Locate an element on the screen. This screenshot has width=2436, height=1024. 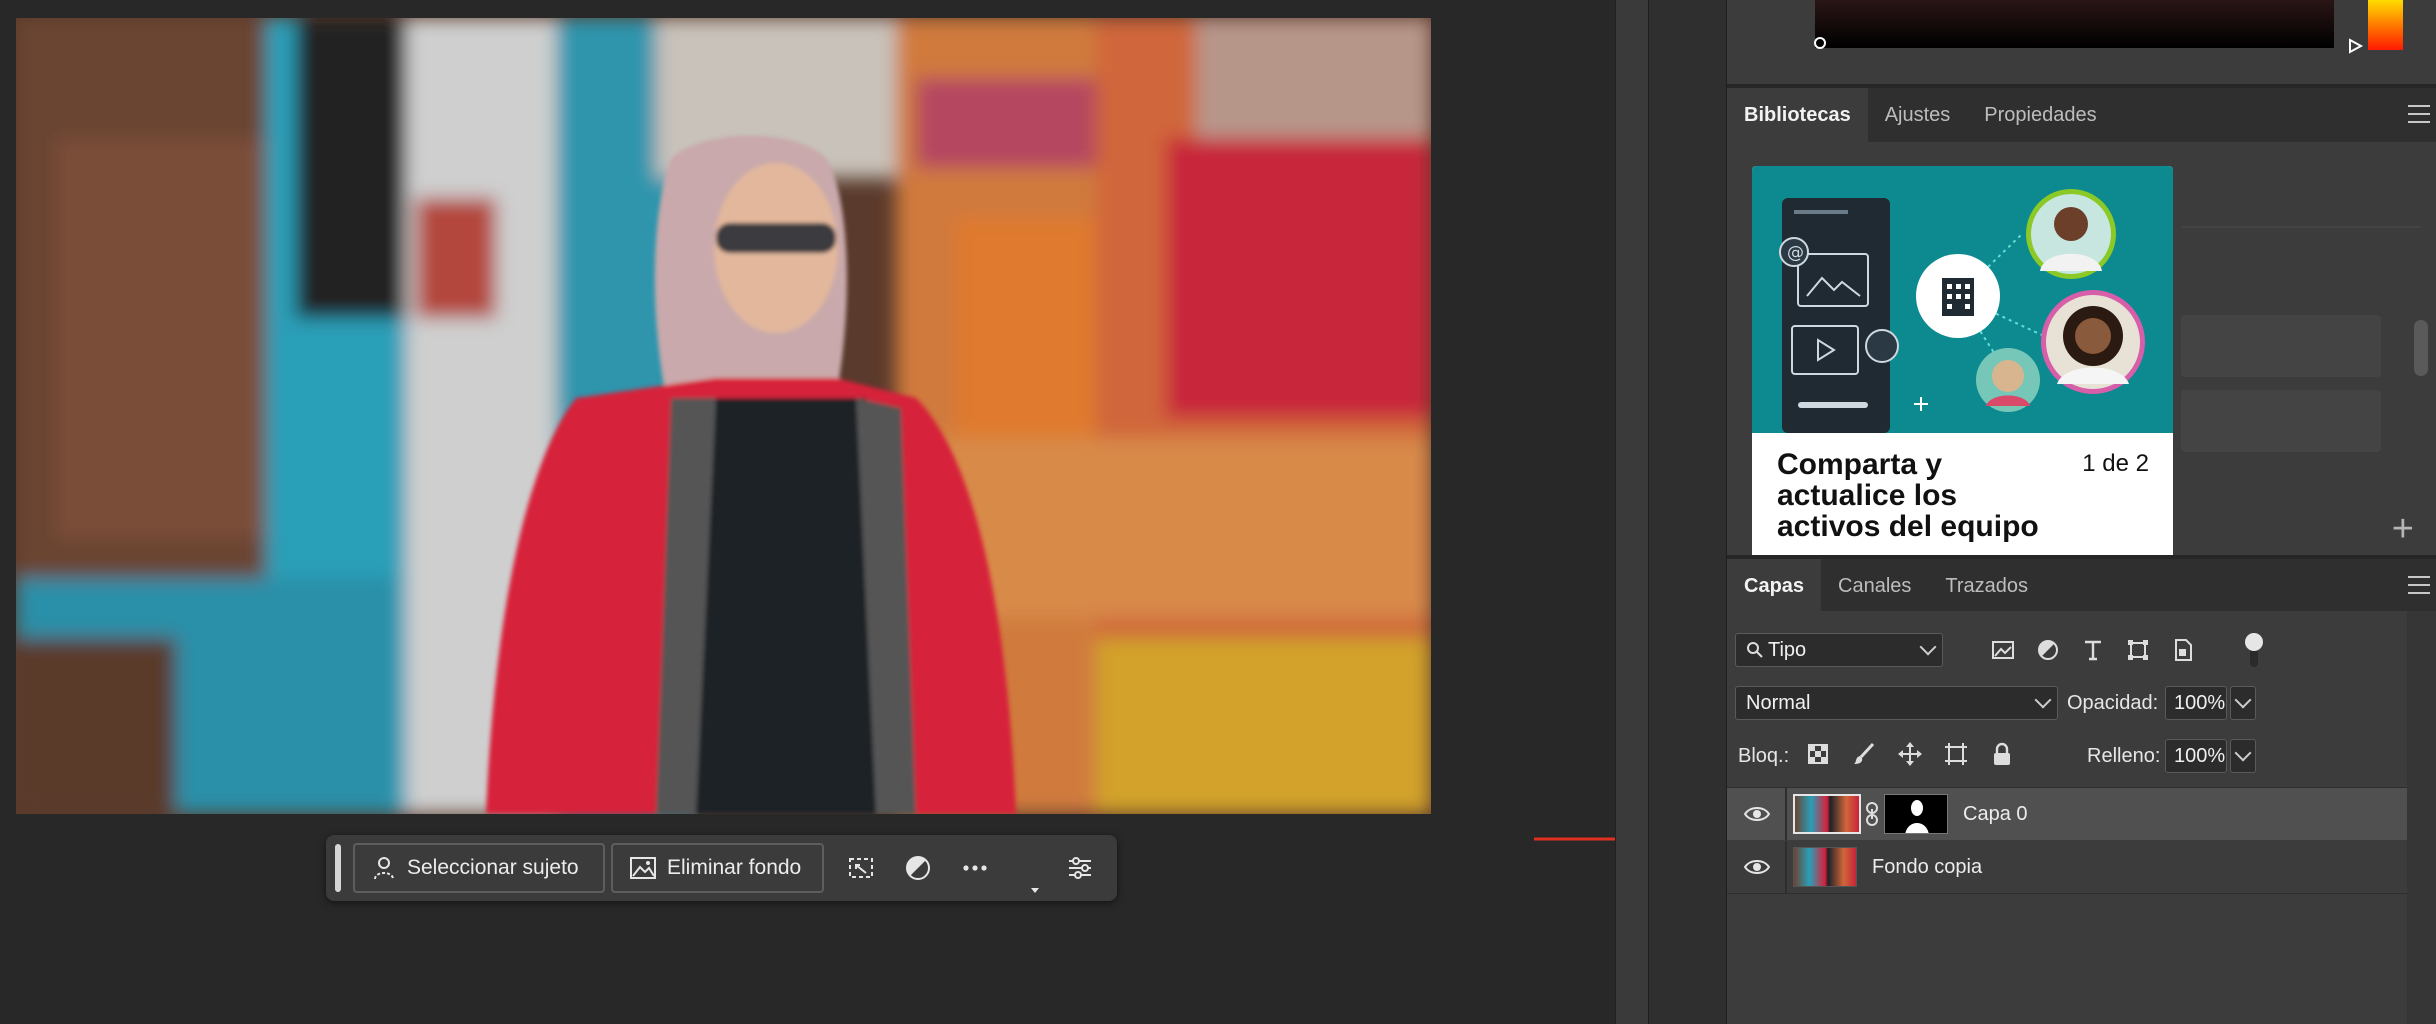
lock-all-icon is located at coordinates (2002, 754).